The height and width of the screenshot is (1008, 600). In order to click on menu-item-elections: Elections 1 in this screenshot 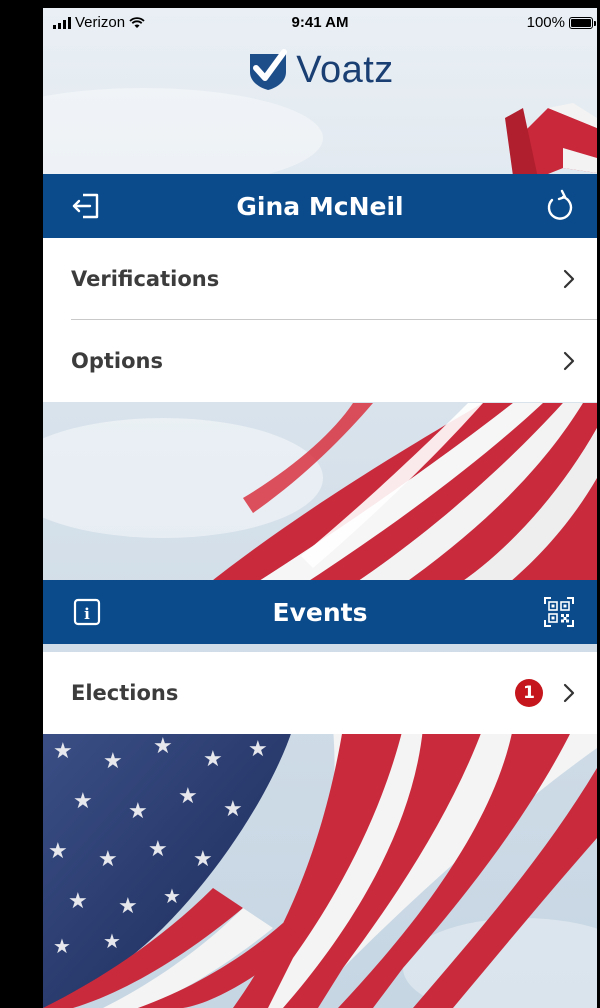, I will do `click(320, 693)`.